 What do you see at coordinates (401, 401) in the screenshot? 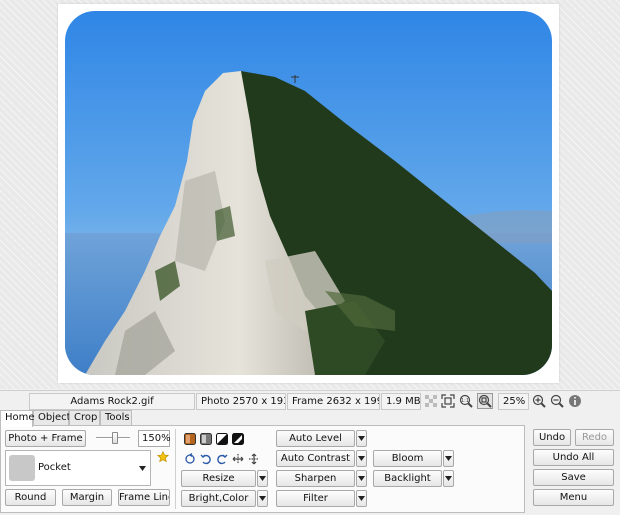
I see `file-size-label: 1.9 MB` at bounding box center [401, 401].